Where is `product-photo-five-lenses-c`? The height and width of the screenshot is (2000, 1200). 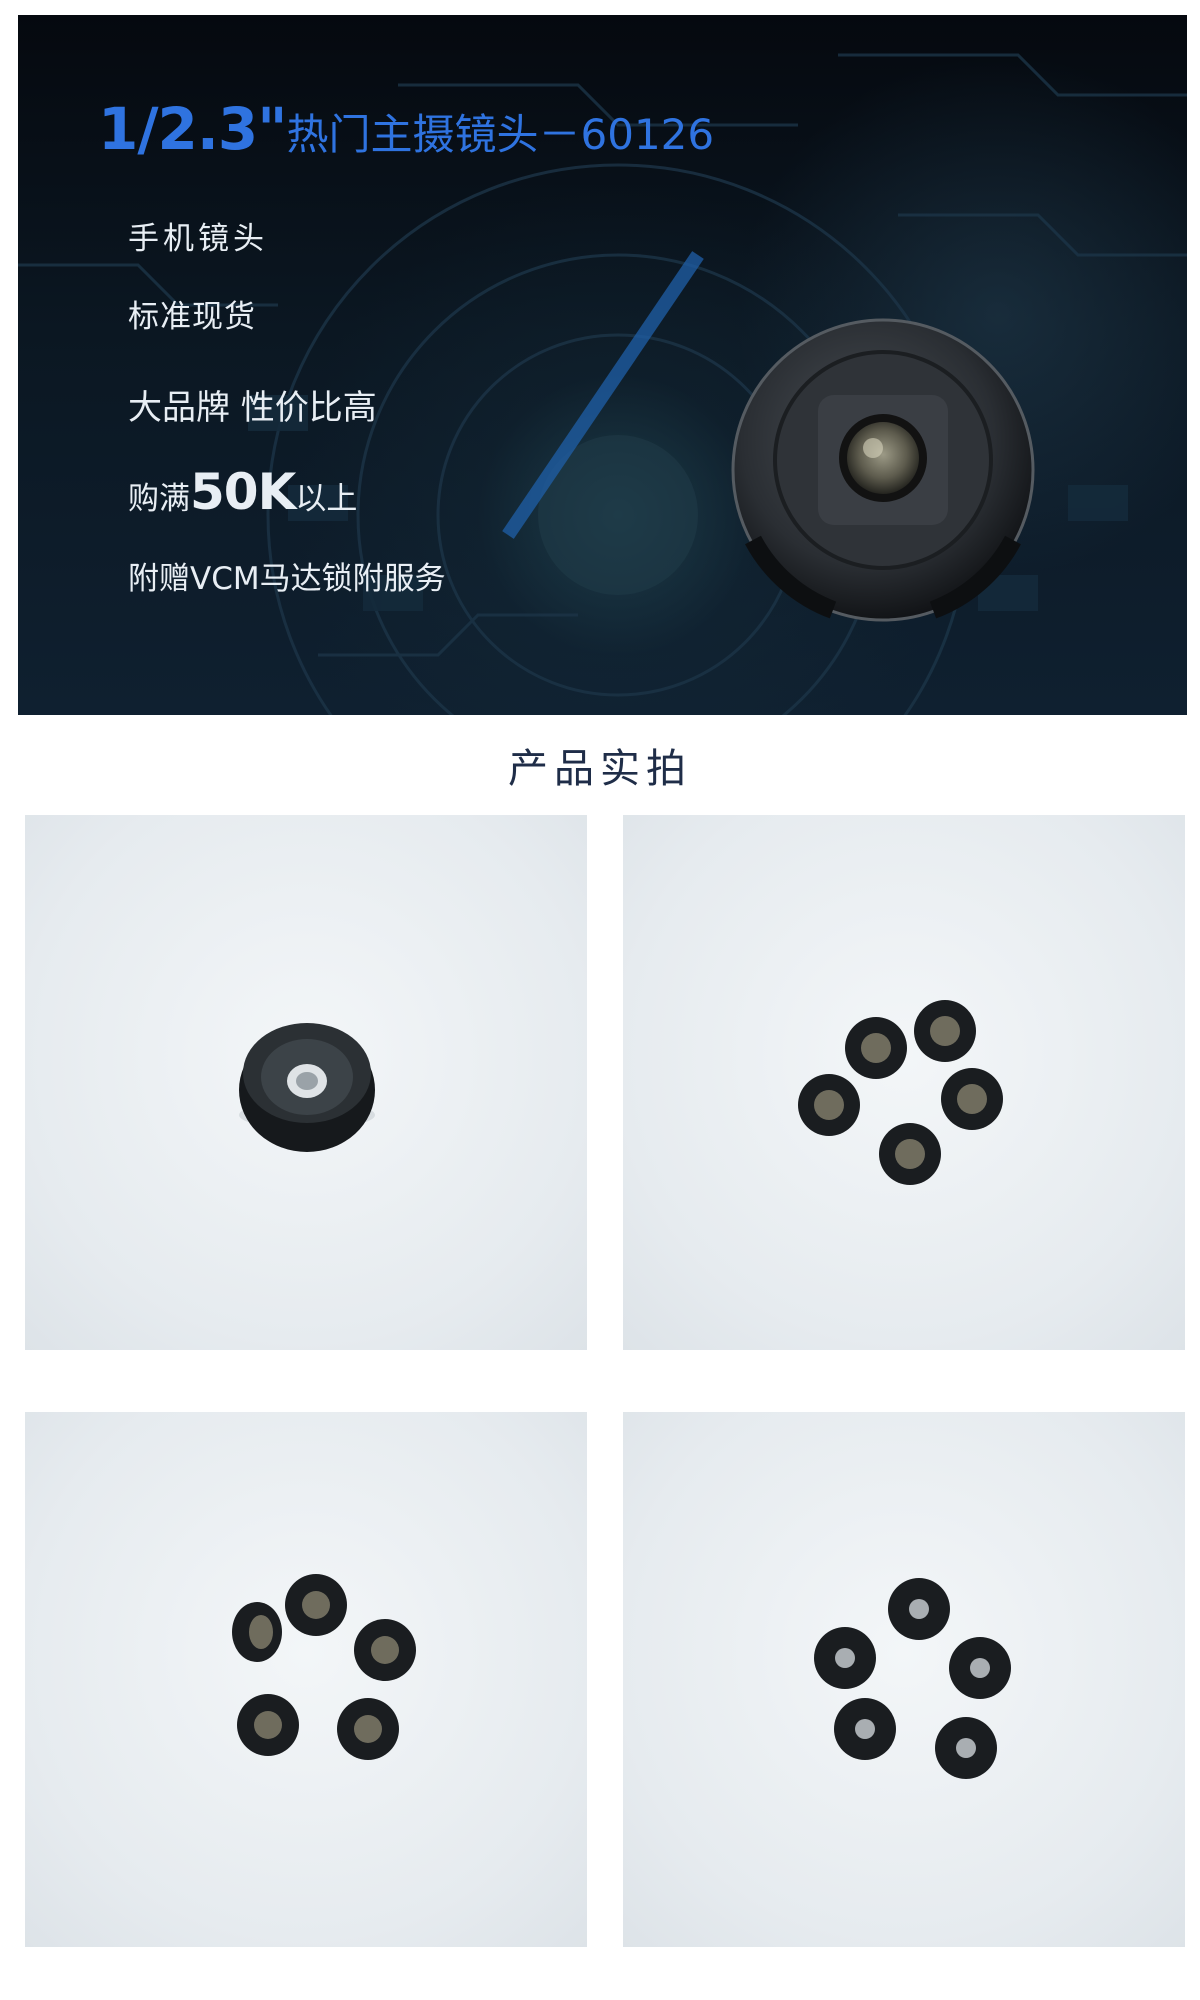
product-photo-five-lenses-c is located at coordinates (904, 1679).